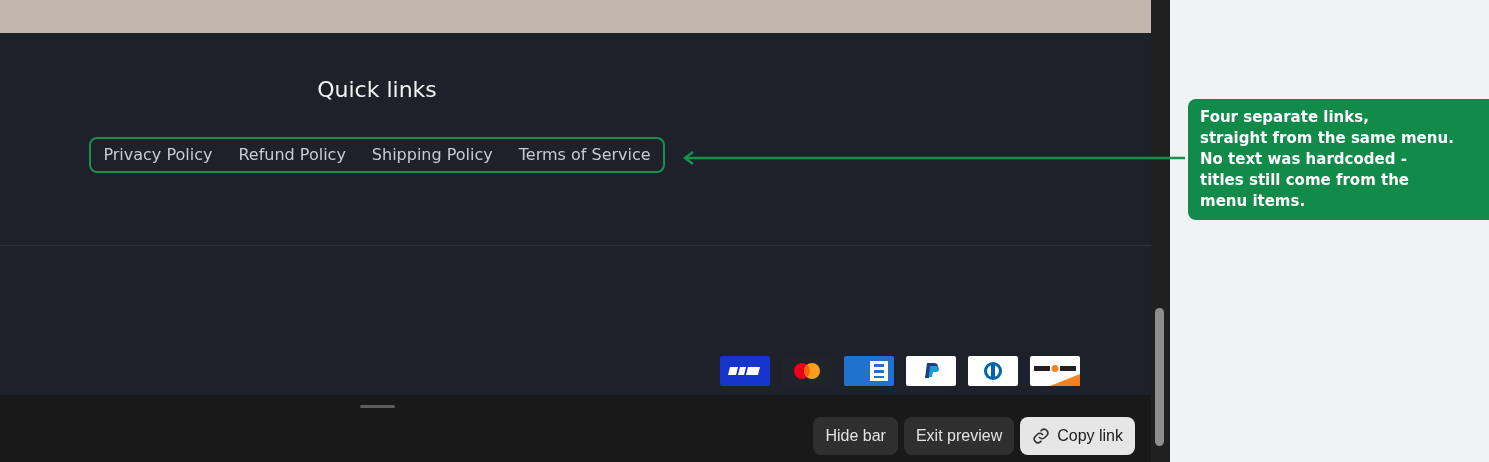 This screenshot has width=1489, height=462. Describe the element at coordinates (959, 436) in the screenshot. I see `preview-button: Exit preview` at that location.